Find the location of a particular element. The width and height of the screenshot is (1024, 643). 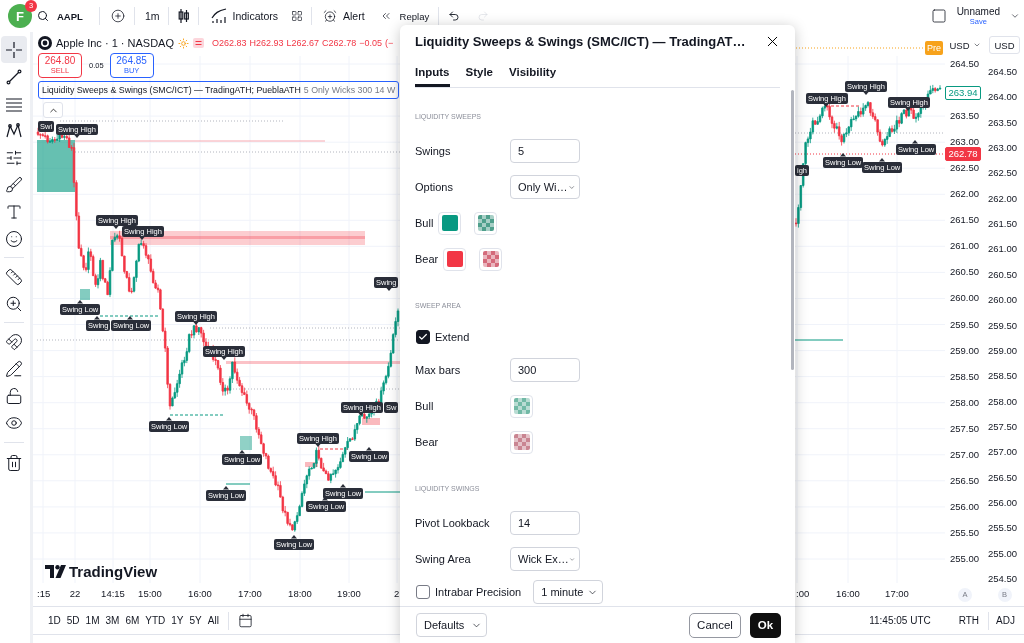

range-option: All is located at coordinates (213, 620).